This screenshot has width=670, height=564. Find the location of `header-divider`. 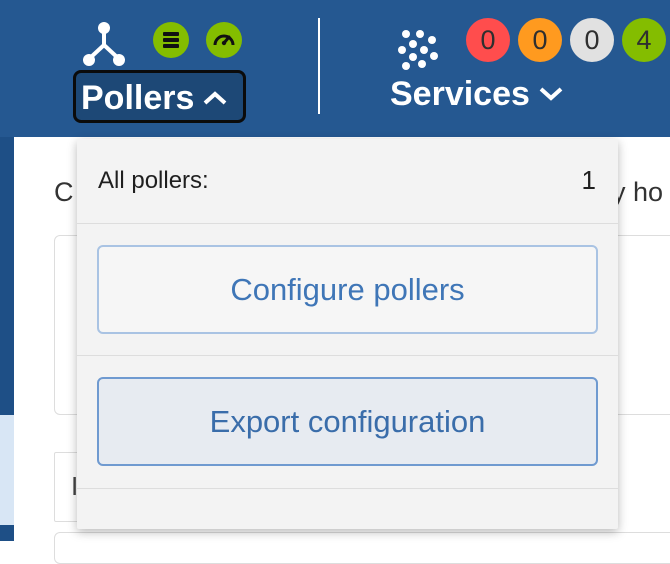

header-divider is located at coordinates (319, 66).